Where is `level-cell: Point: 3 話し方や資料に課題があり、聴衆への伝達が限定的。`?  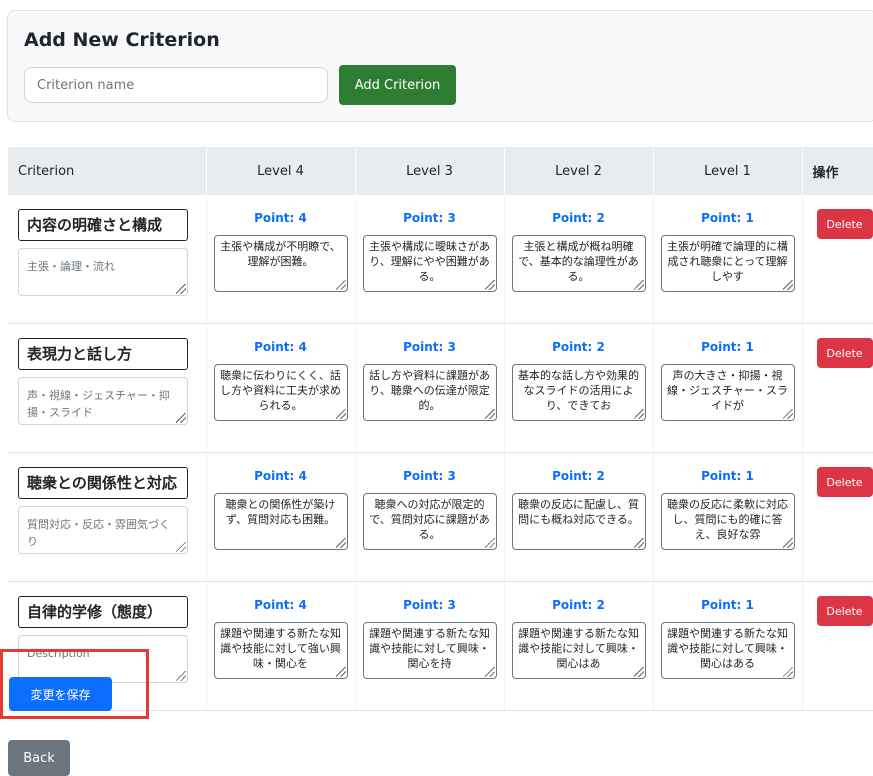
level-cell: Point: 3 話し方や資料に課題があり、聴衆への伝達が限定的。 is located at coordinates (430, 388).